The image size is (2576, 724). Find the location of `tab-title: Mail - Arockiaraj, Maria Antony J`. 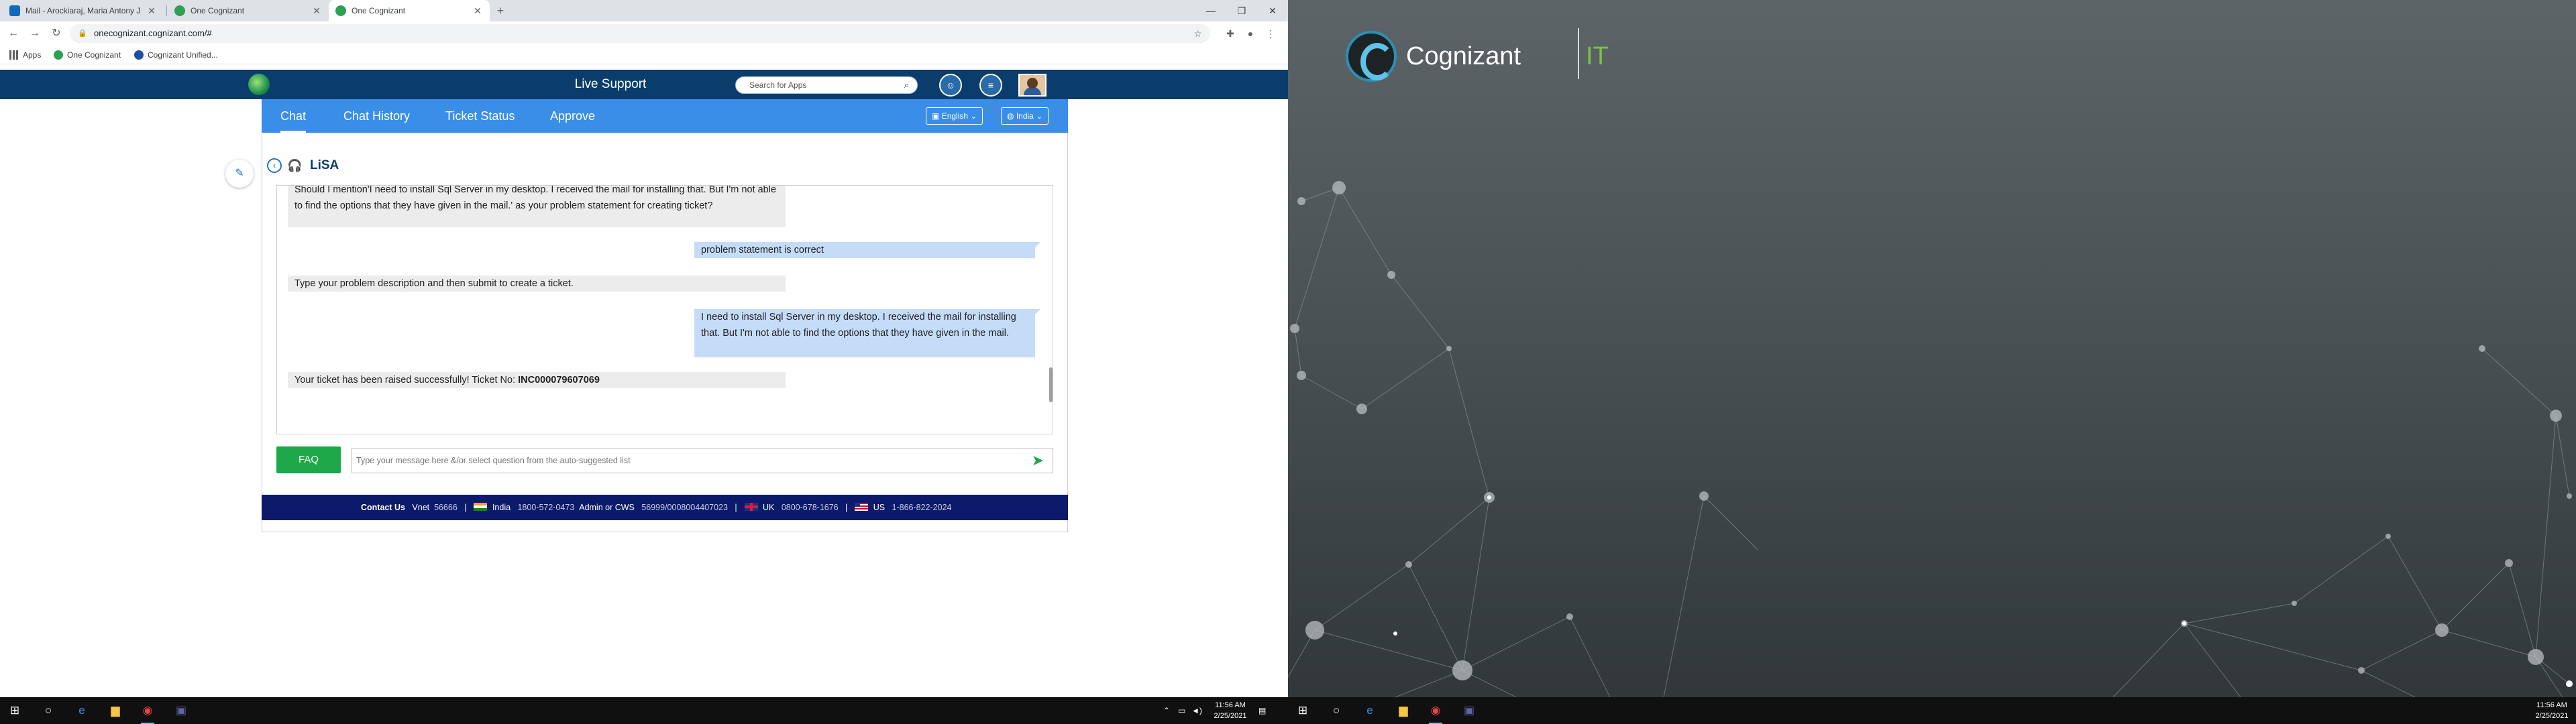

tab-title: Mail - Arockiaraj, Maria Antony J is located at coordinates (83, 10).